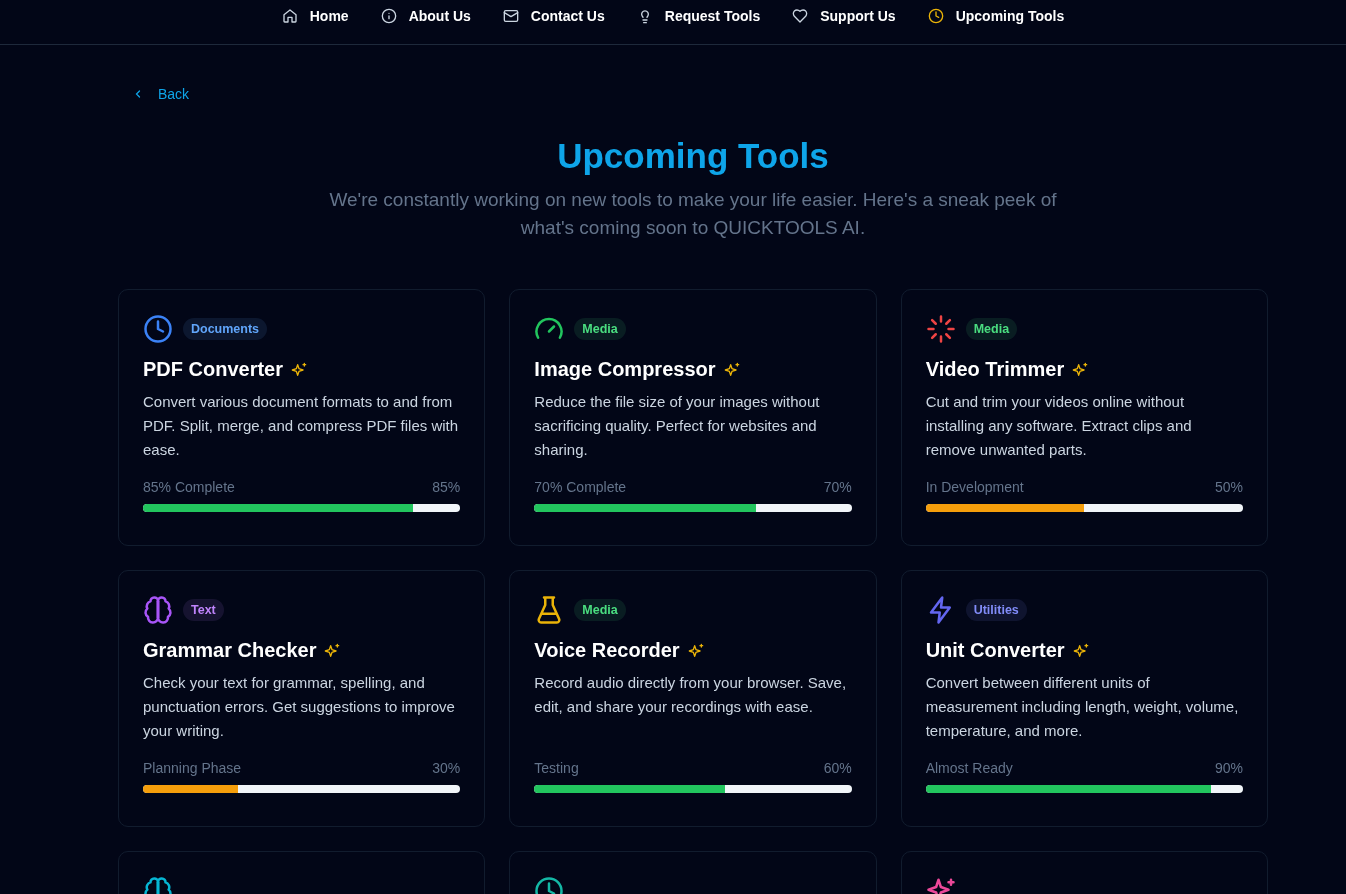 This screenshot has width=1346, height=894. Describe the element at coordinates (996, 16) in the screenshot. I see `nav-link: Upcoming Tools` at that location.